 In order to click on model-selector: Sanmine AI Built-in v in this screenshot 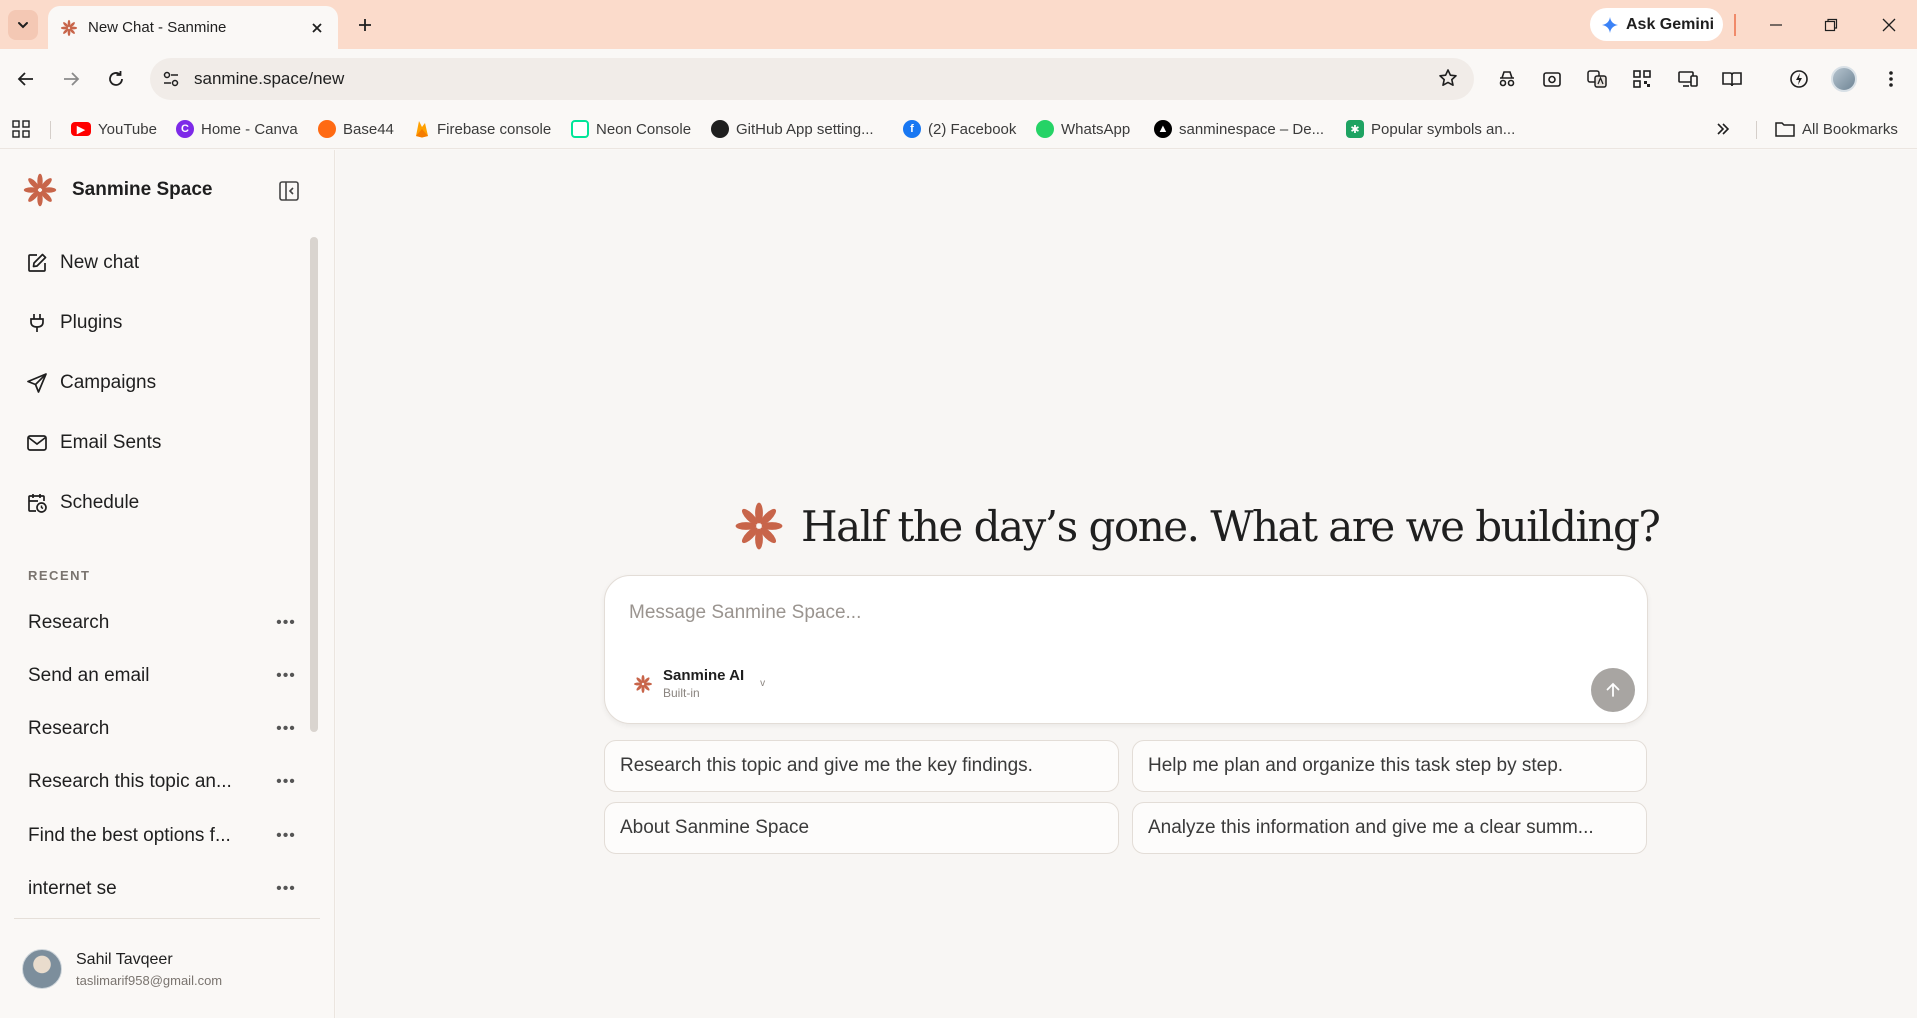, I will do `click(699, 683)`.